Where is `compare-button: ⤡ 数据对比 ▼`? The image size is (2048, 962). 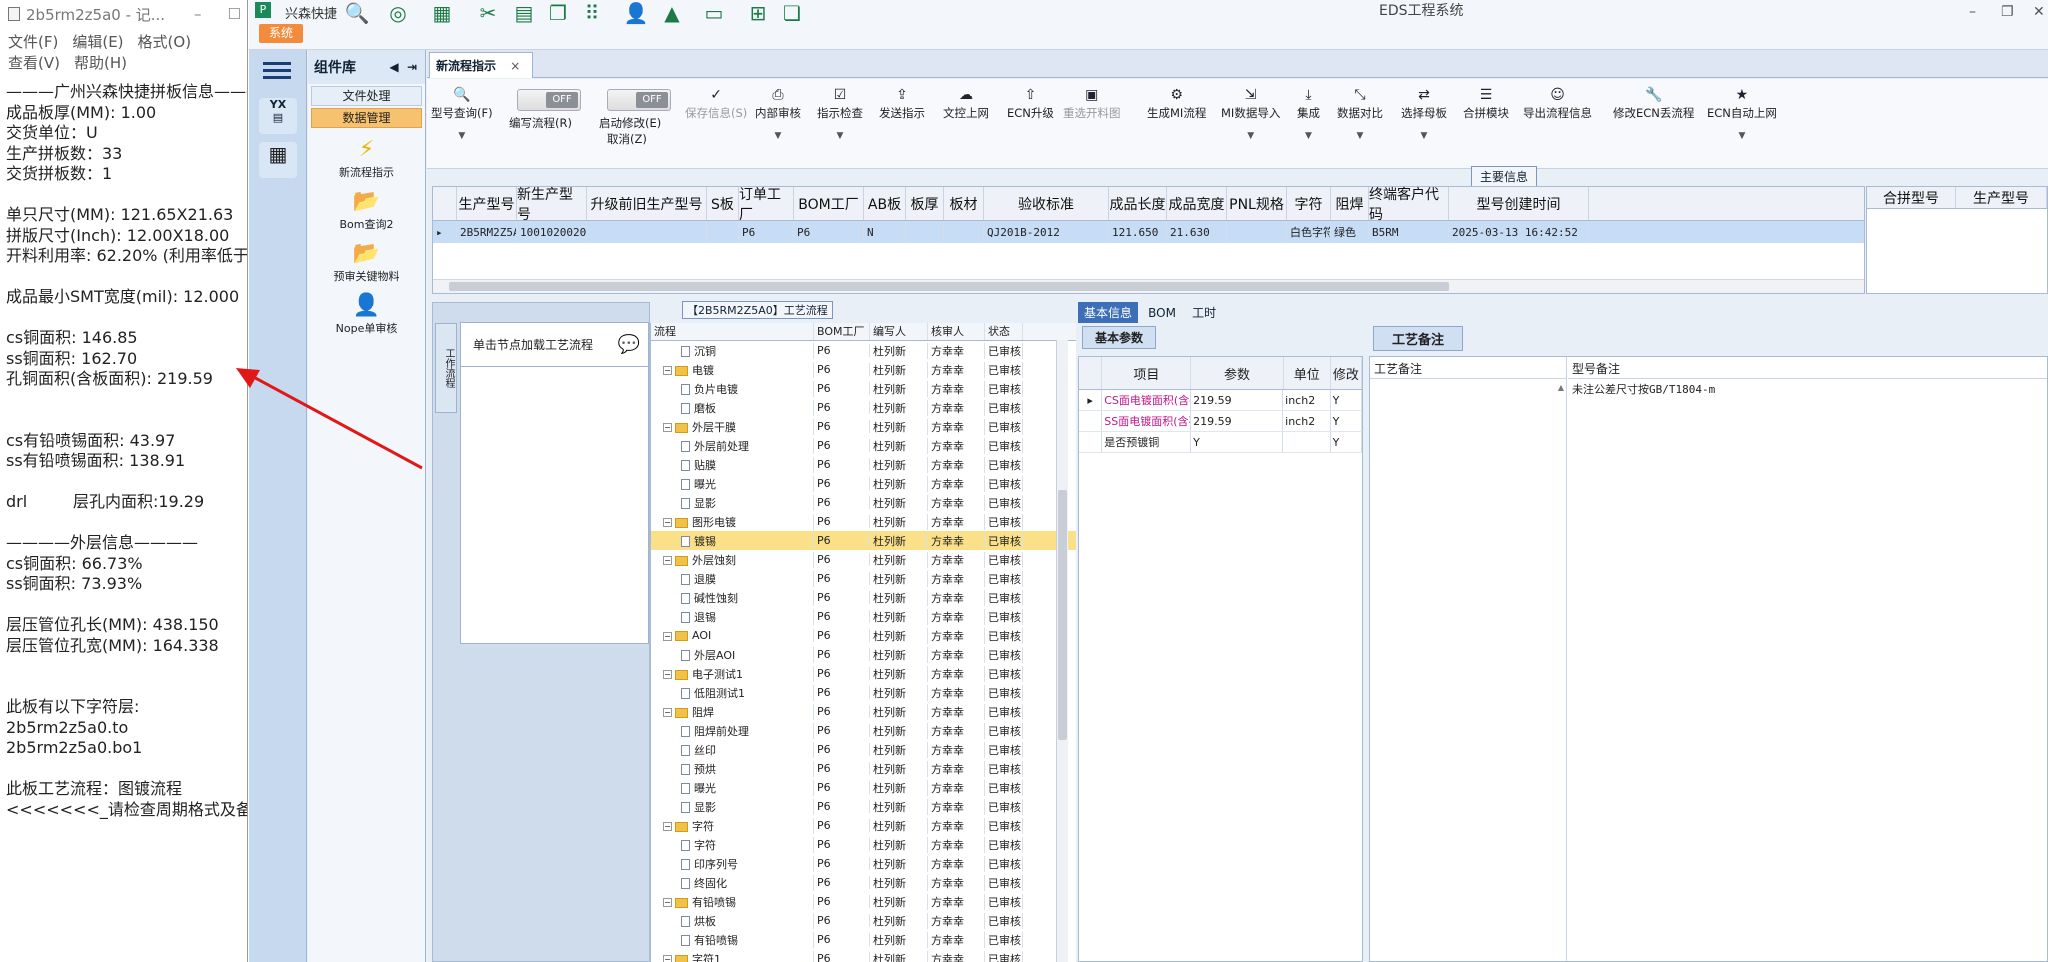
compare-button: ⤡ 数据对比 ▼ is located at coordinates (1360, 113).